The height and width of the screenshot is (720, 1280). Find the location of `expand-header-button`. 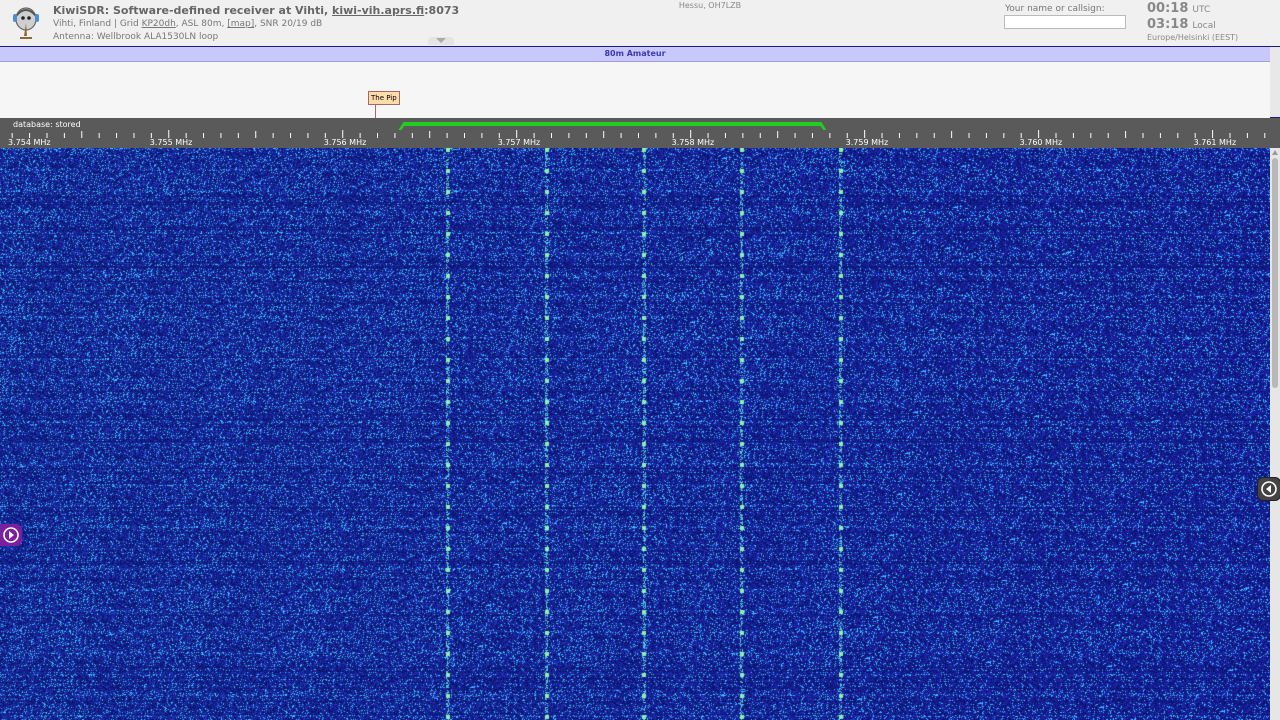

expand-header-button is located at coordinates (441, 41).